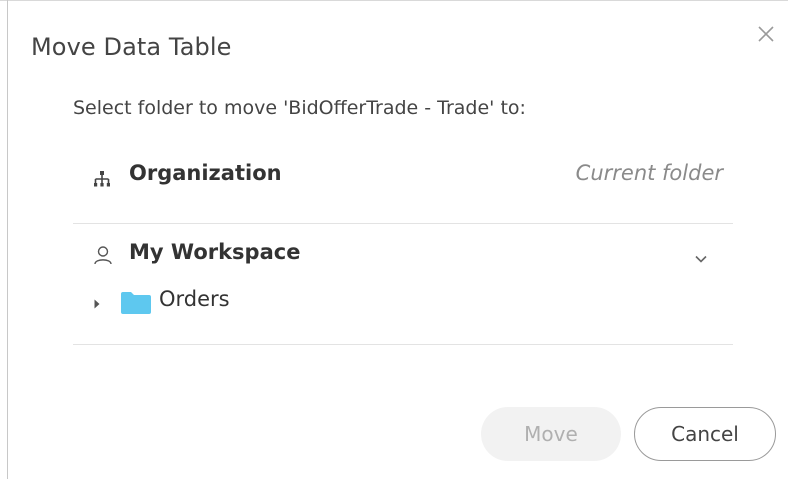 The width and height of the screenshot is (788, 479). I want to click on hierarchy-icon, so click(102, 179).